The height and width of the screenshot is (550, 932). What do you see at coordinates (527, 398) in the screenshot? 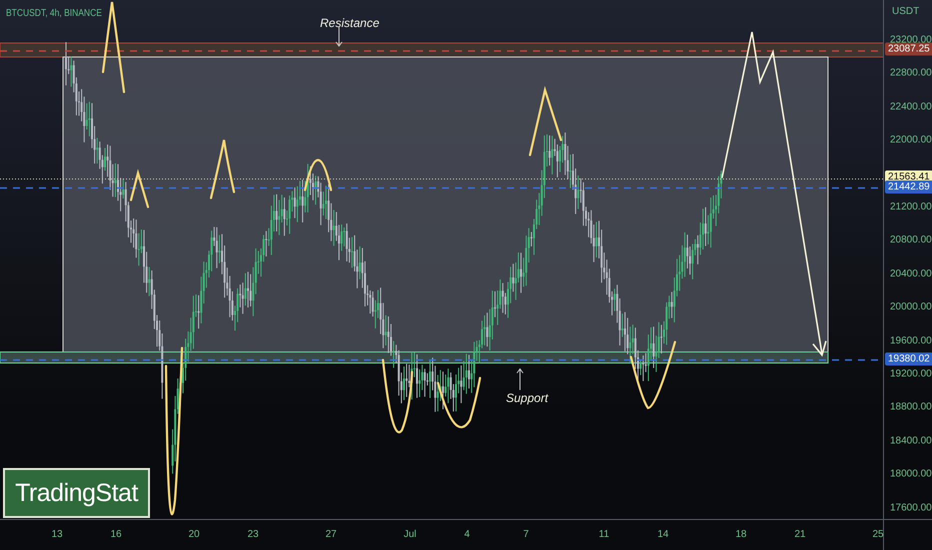
I see `support-label: Support` at bounding box center [527, 398].